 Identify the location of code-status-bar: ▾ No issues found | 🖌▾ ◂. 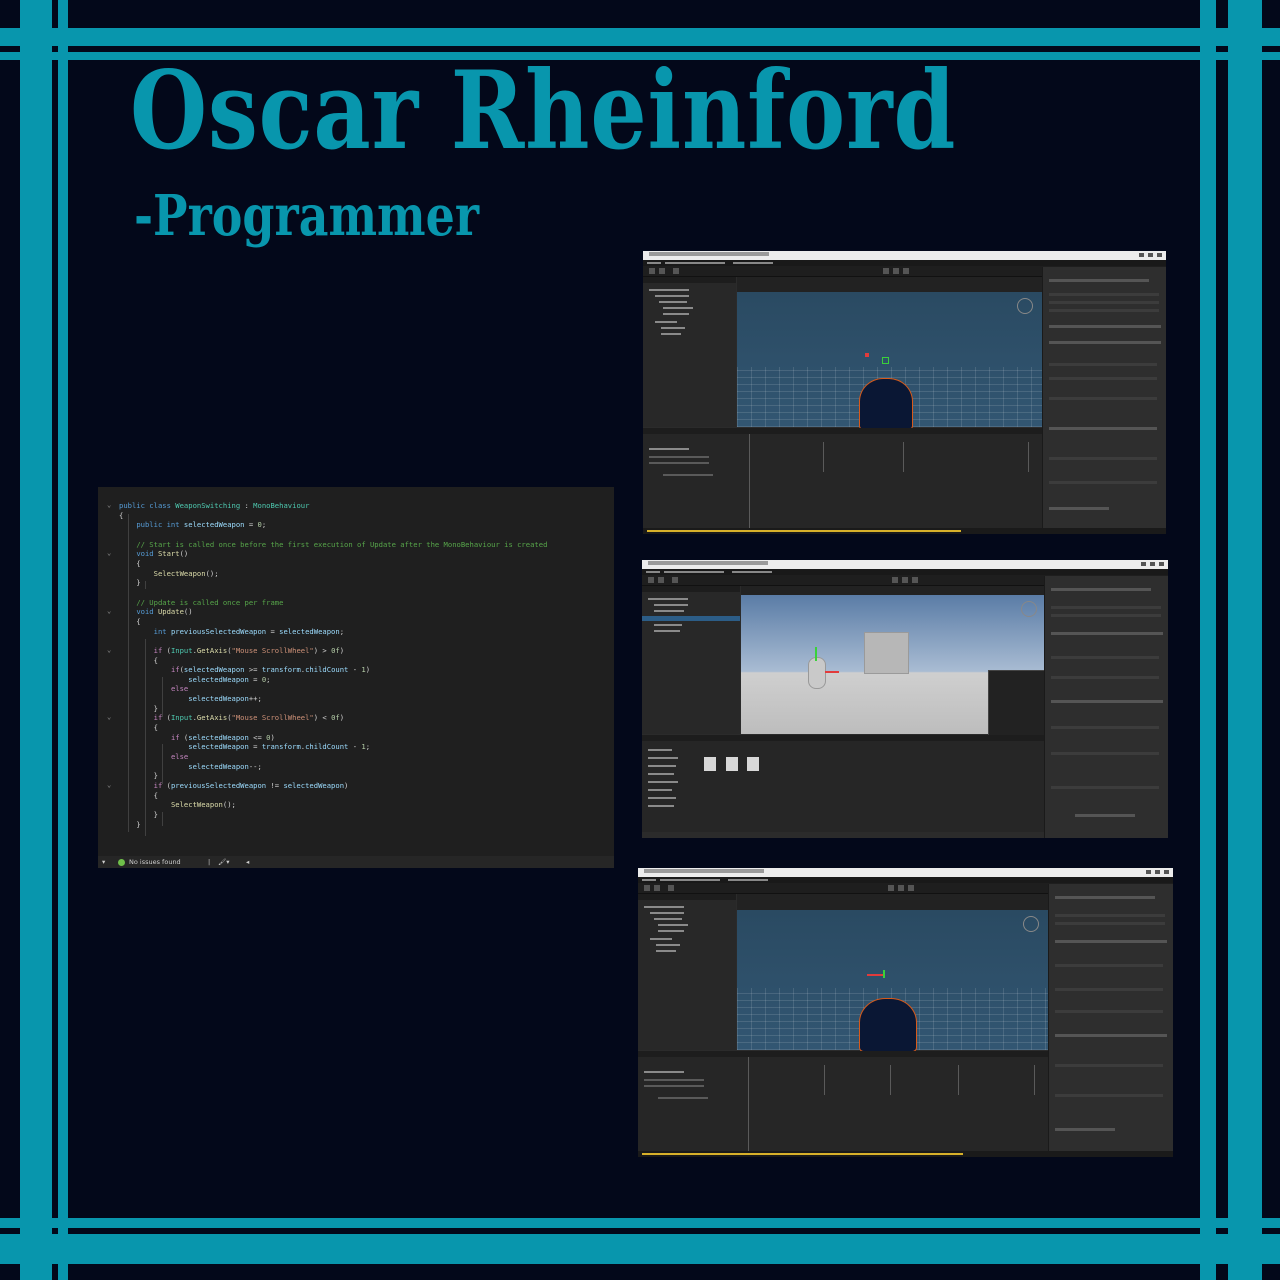
(356, 862).